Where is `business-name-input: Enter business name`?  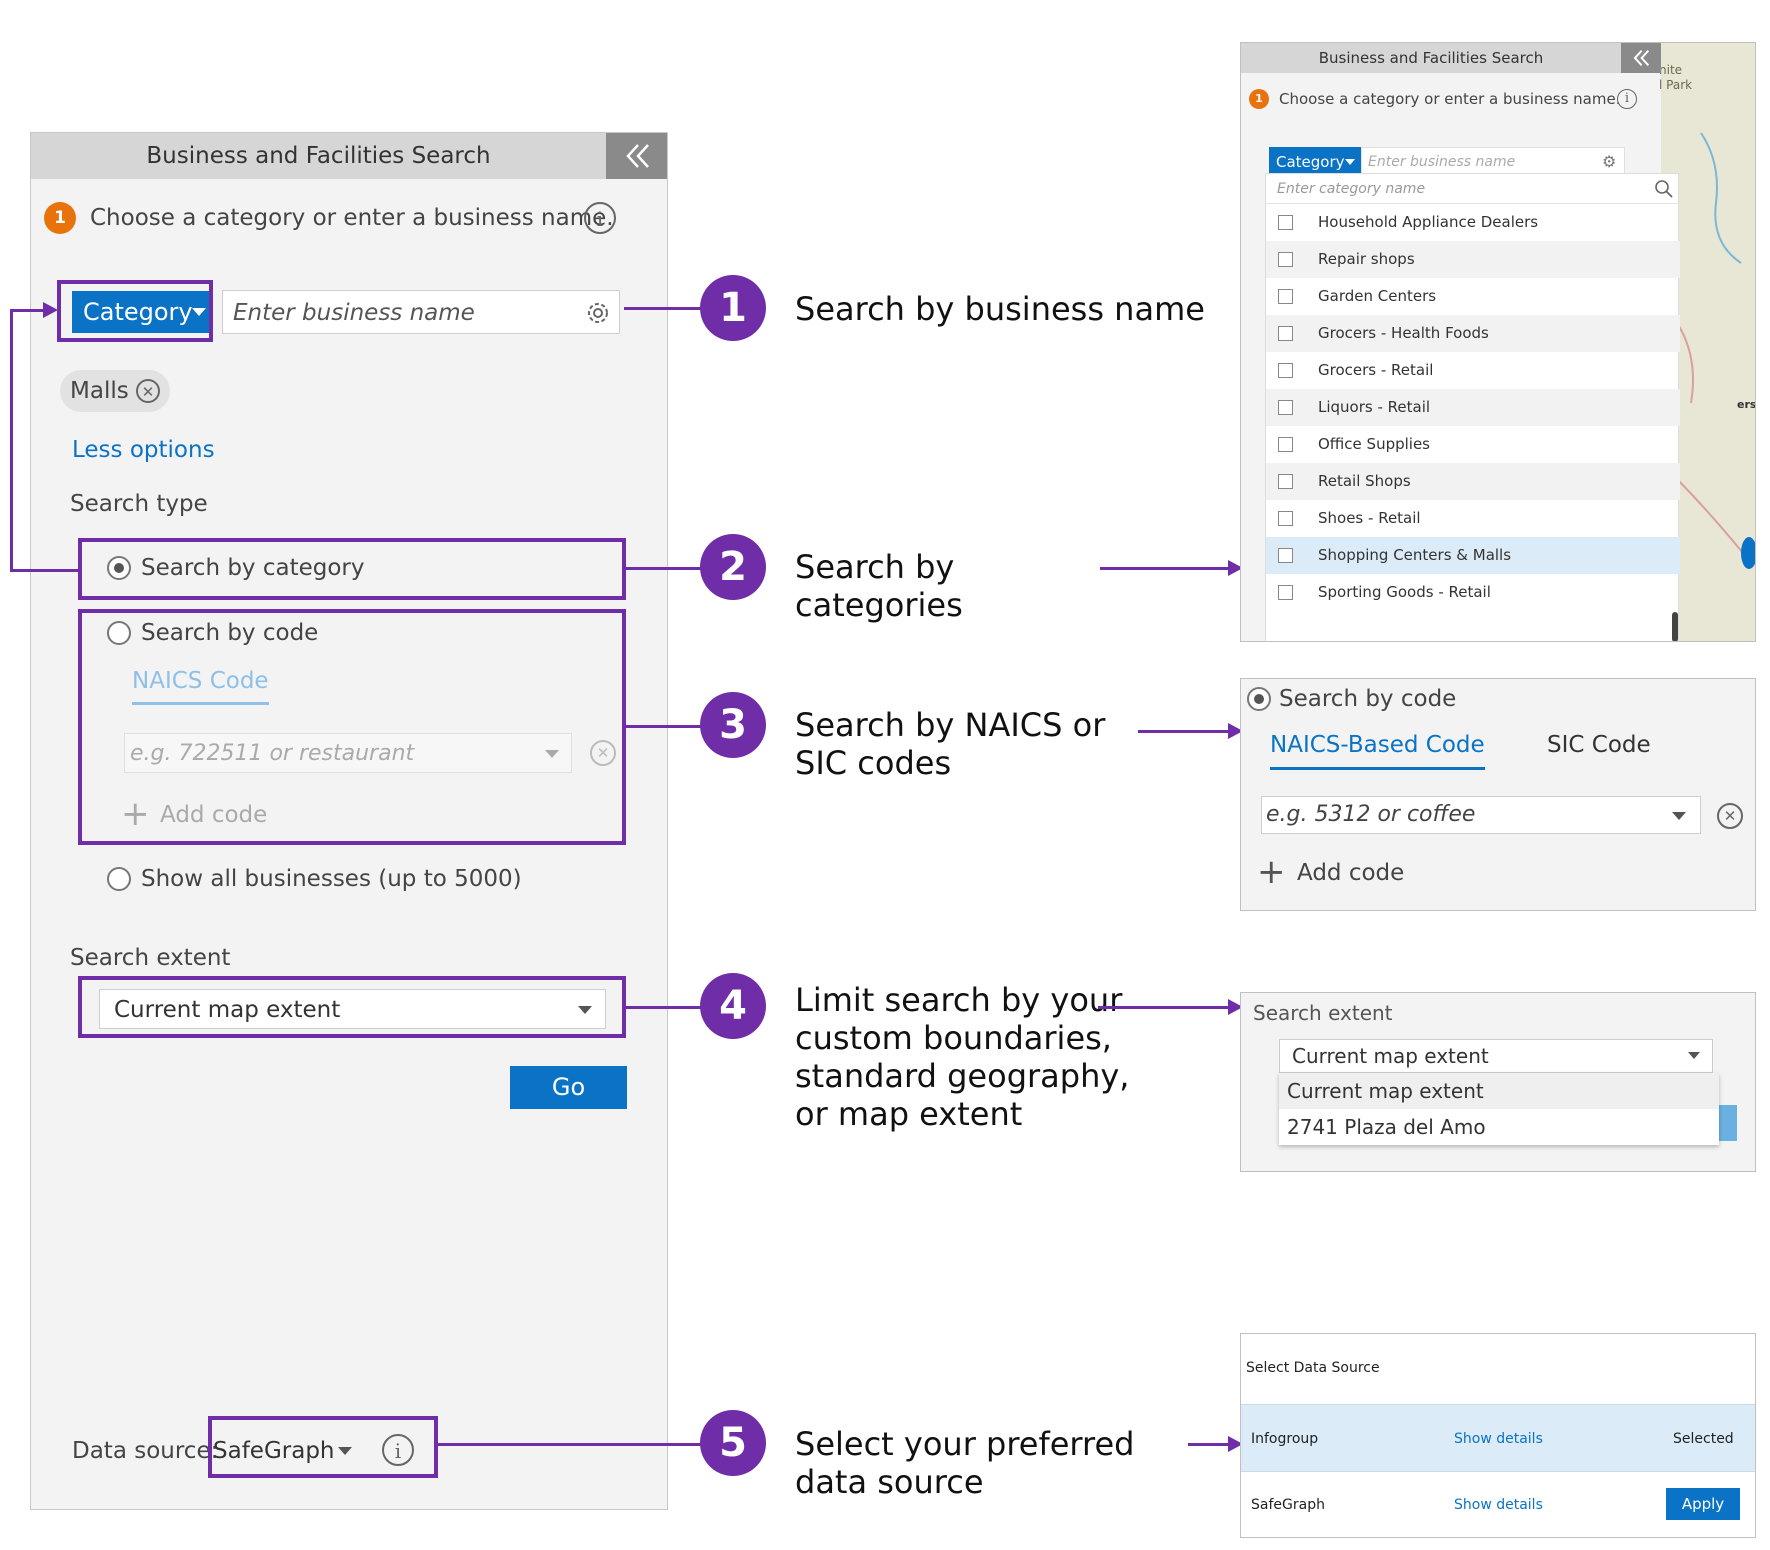
business-name-input: Enter business name is located at coordinates (421, 312).